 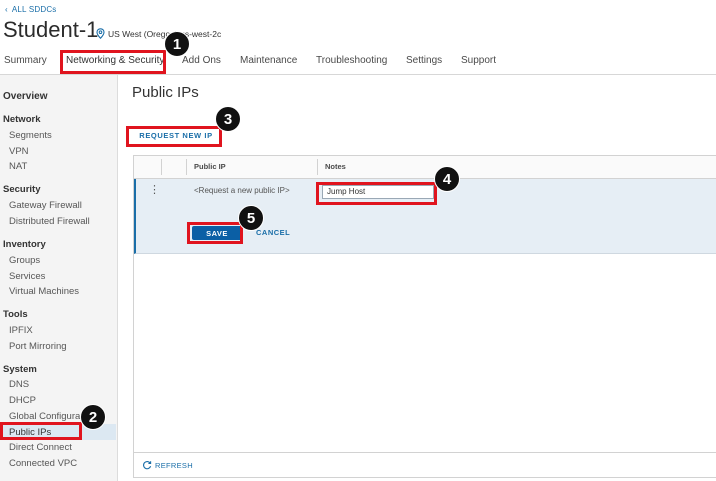 I want to click on page-title: Public IPs, so click(x=165, y=92).